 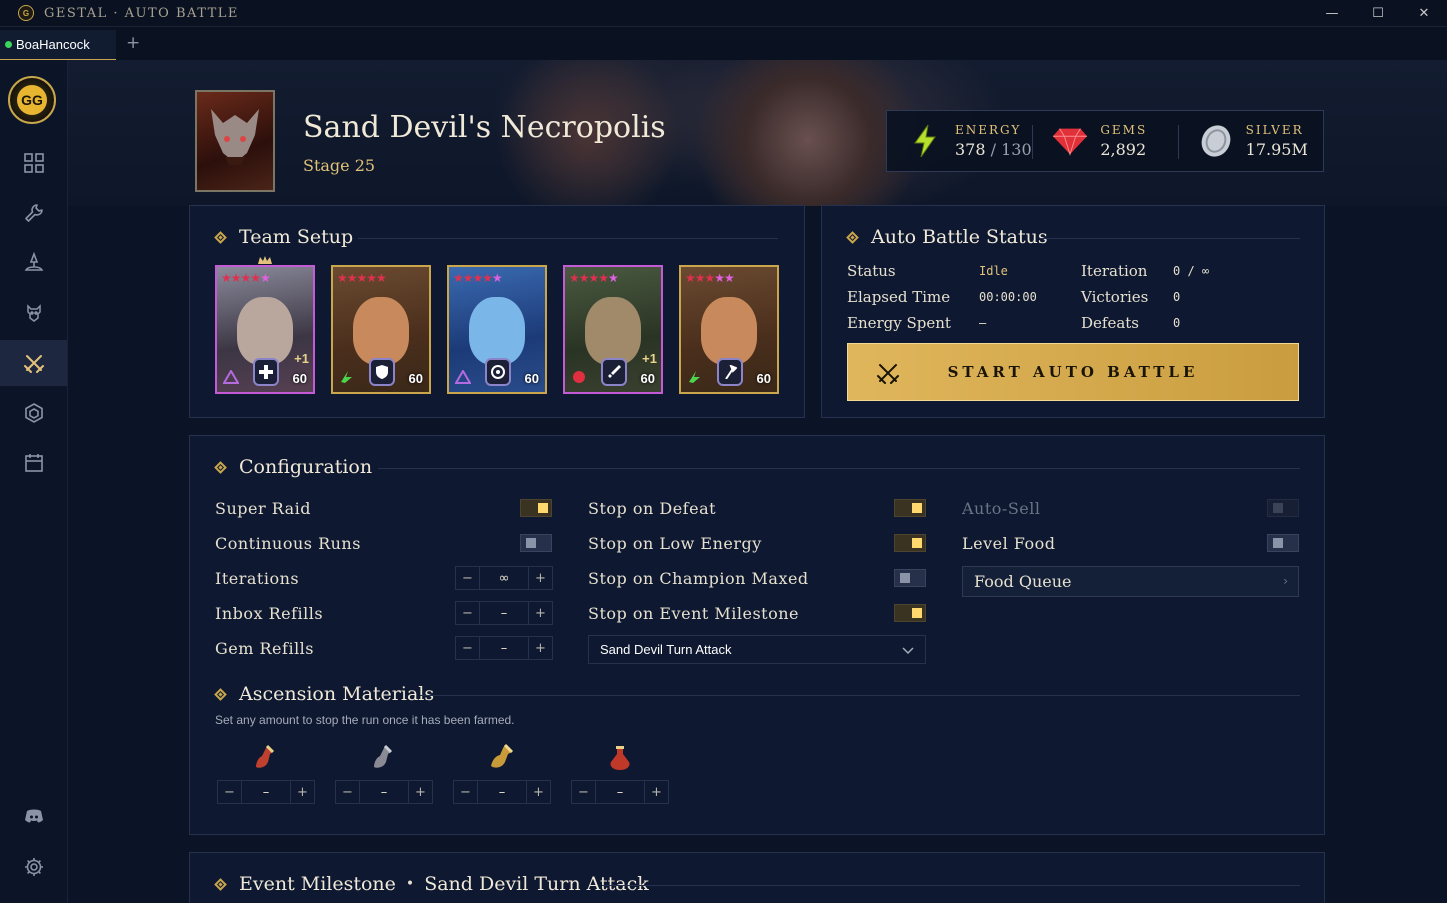 What do you see at coordinates (497, 329) in the screenshot?
I see `champion-slot-3: ★★★★★ 60` at bounding box center [497, 329].